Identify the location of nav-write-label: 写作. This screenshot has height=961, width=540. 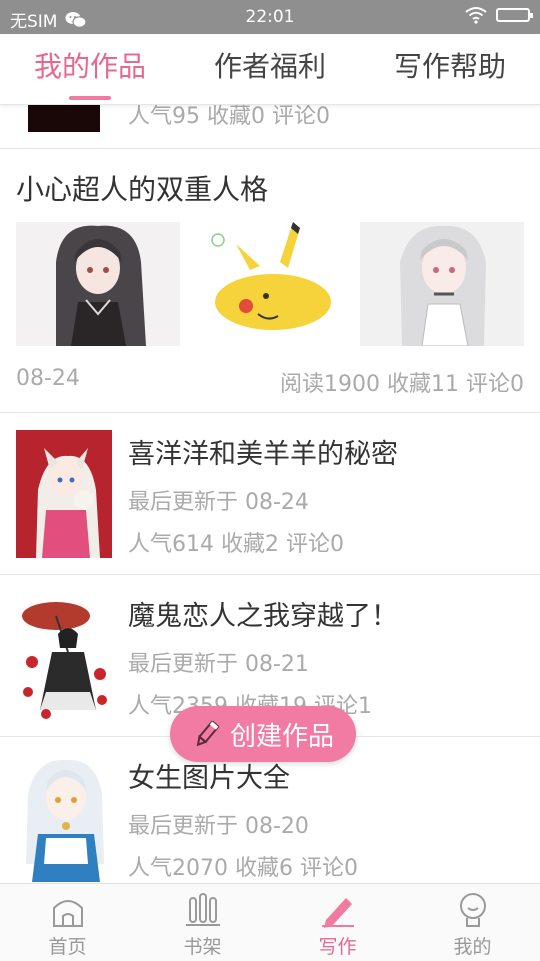
(337, 947).